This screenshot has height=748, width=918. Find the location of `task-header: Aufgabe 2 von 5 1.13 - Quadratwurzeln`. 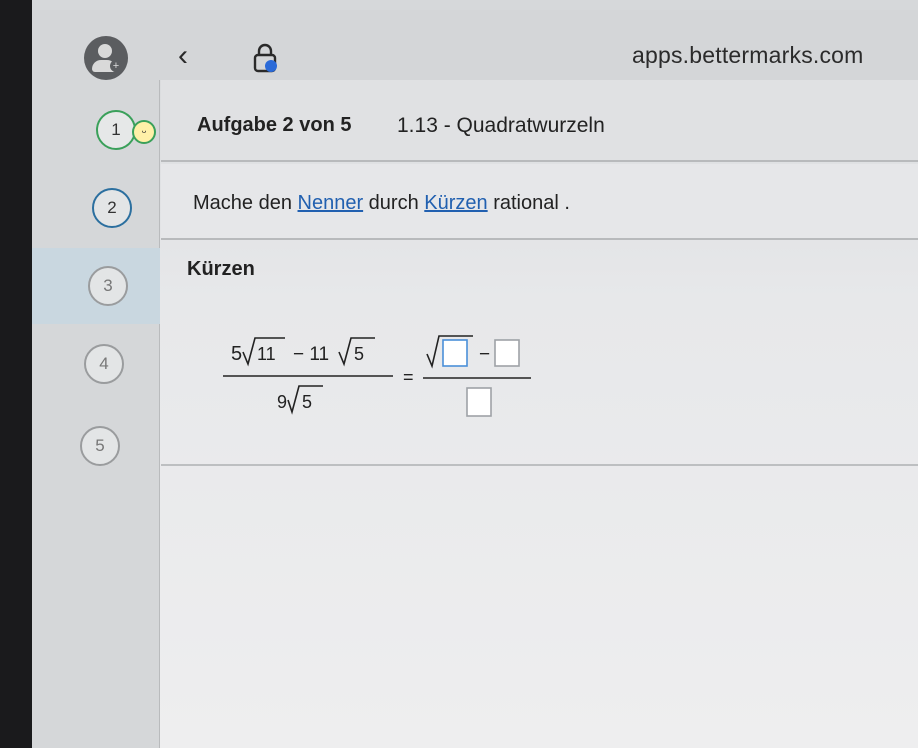

task-header: Aufgabe 2 von 5 1.13 - Quadratwurzeln is located at coordinates (539, 121).